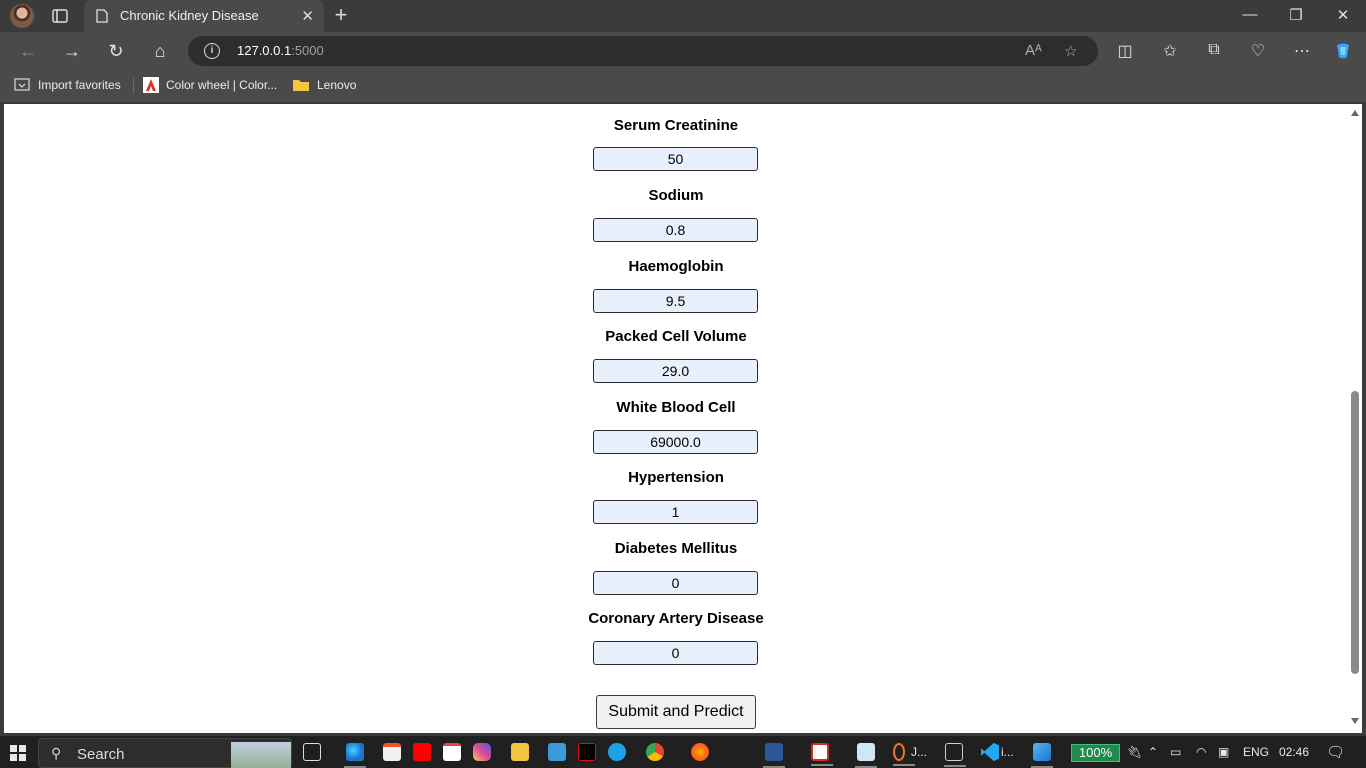  Describe the element at coordinates (675, 512) in the screenshot. I see `input-hypertension` at that location.